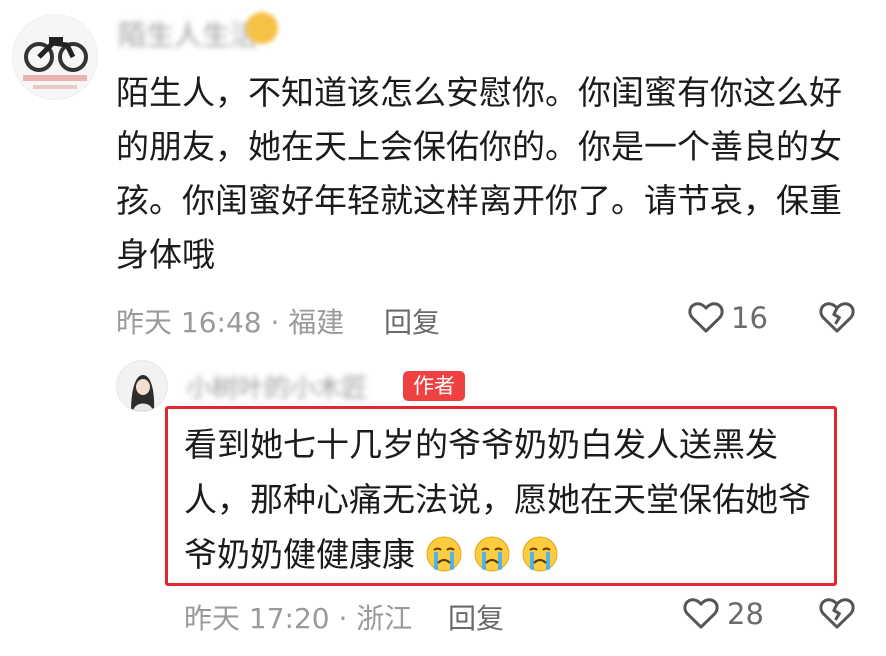  What do you see at coordinates (434, 386) in the screenshot?
I see `author-badge: 作者` at bounding box center [434, 386].